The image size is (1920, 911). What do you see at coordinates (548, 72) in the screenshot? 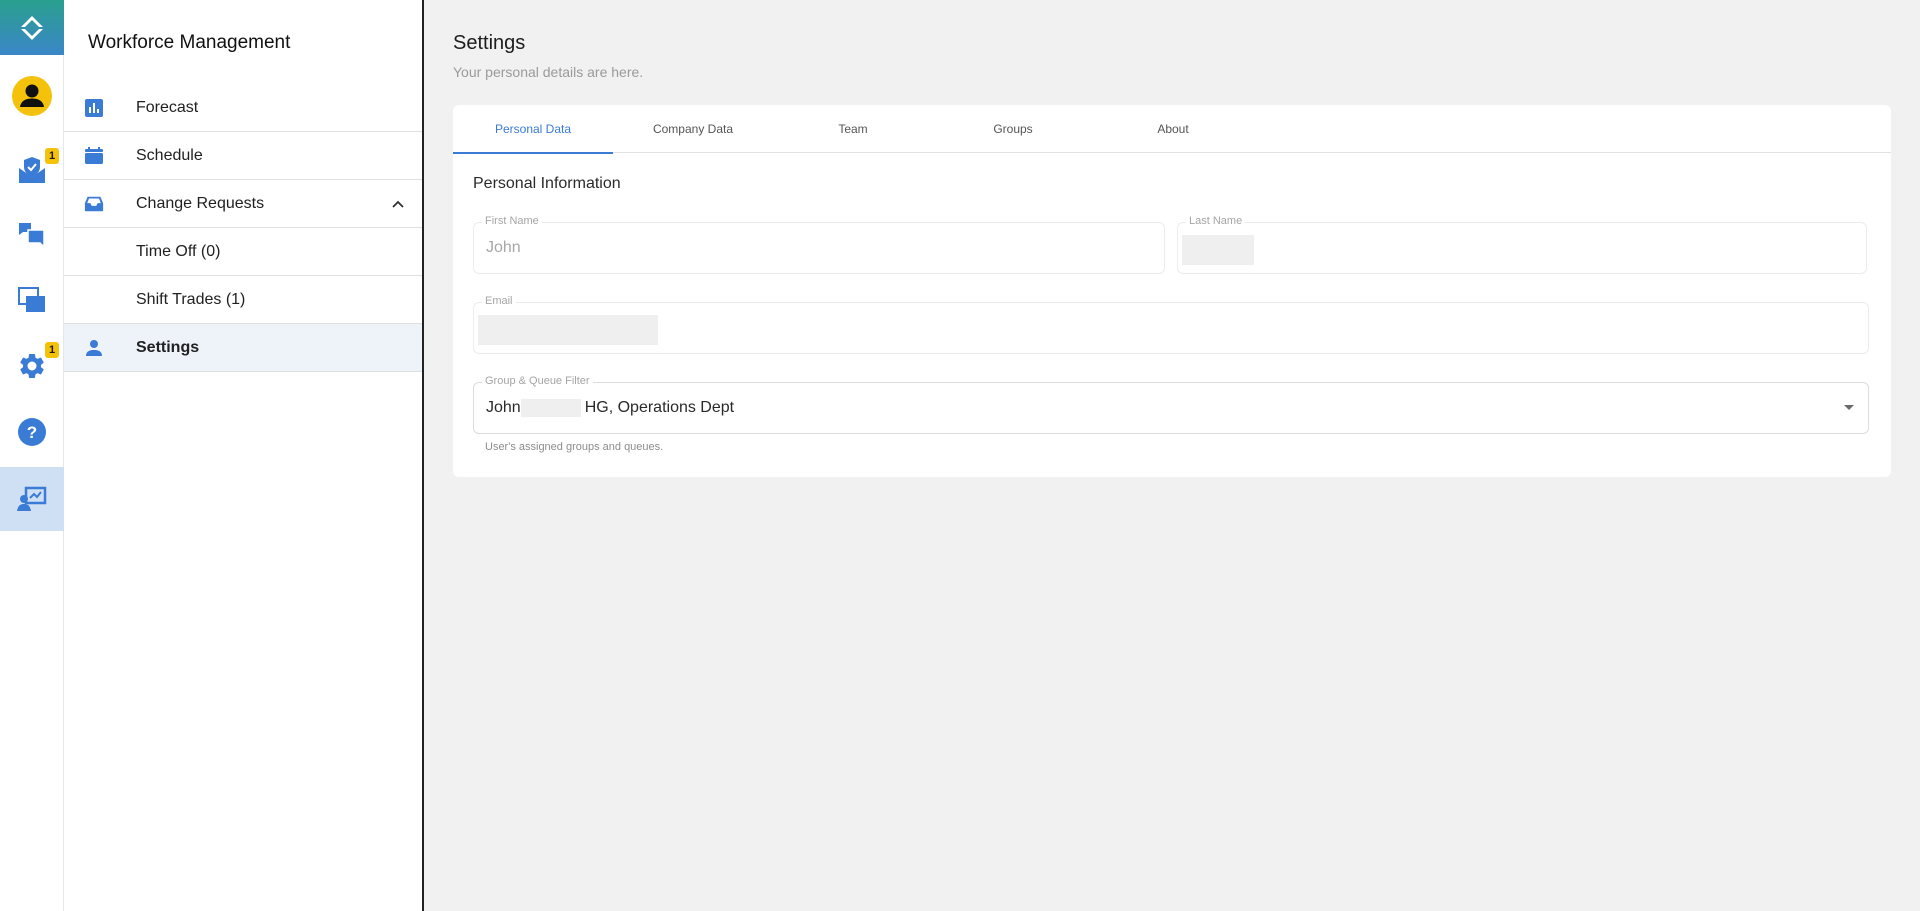
I see `page-subtitle: Your personal details are here.` at bounding box center [548, 72].